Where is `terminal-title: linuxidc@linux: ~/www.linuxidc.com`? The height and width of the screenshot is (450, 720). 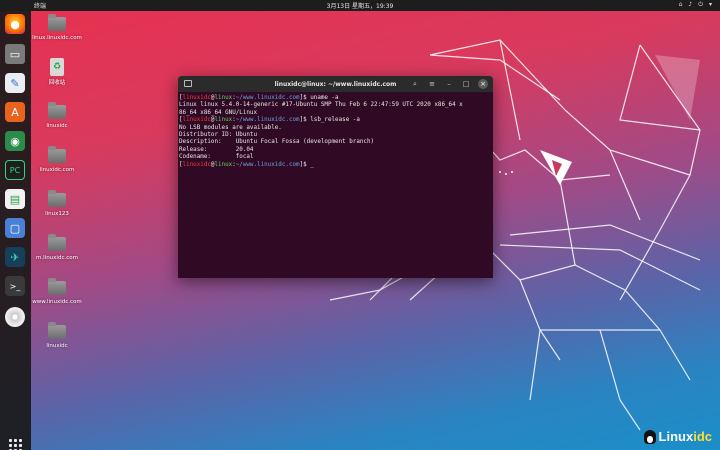 terminal-title: linuxidc@linux: ~/www.linuxidc.com is located at coordinates (335, 84).